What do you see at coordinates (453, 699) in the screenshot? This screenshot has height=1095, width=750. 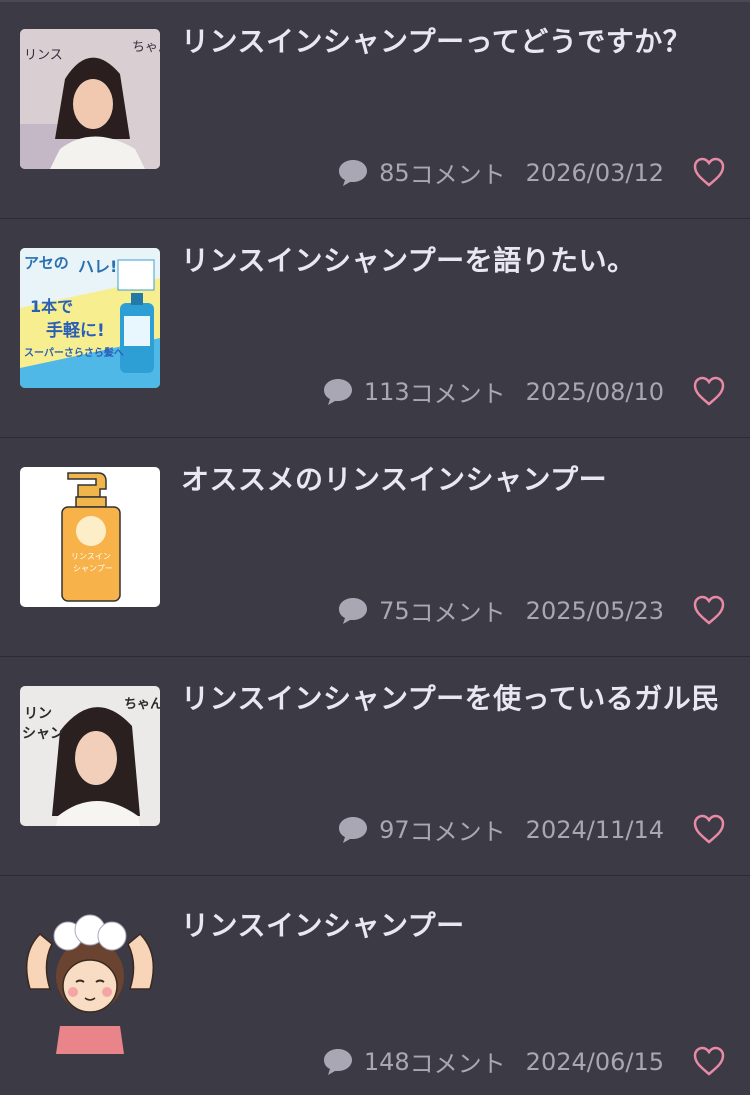 I see `topic-title: リンスインシャンプーを使っているガル民` at bounding box center [453, 699].